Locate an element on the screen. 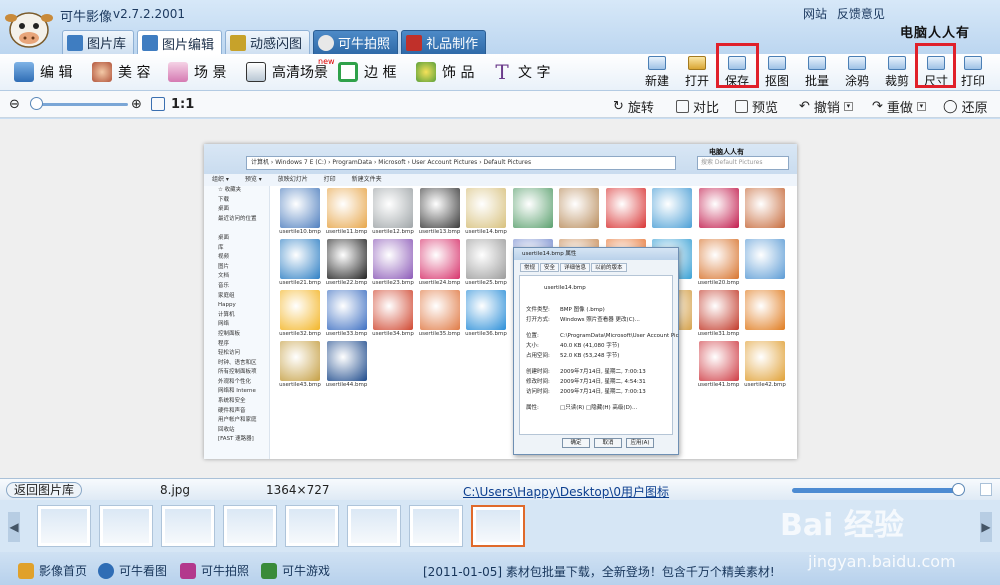  explorer-nav-item: Happy is located at coordinates (227, 305).